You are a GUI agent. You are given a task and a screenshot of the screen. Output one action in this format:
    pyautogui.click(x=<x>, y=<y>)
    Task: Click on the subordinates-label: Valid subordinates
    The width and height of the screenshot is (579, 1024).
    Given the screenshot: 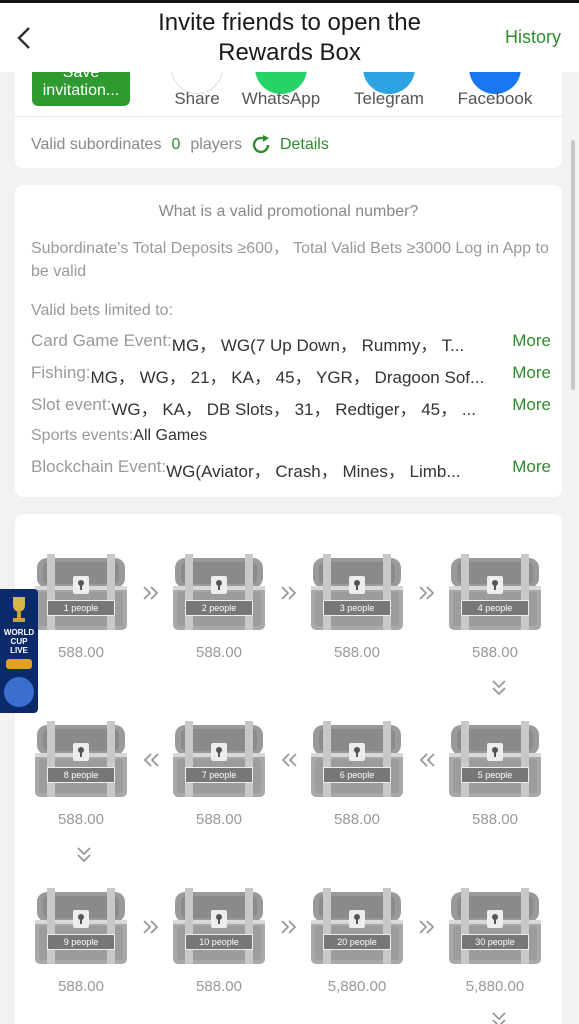 What is the action you would take?
    pyautogui.click(x=96, y=144)
    